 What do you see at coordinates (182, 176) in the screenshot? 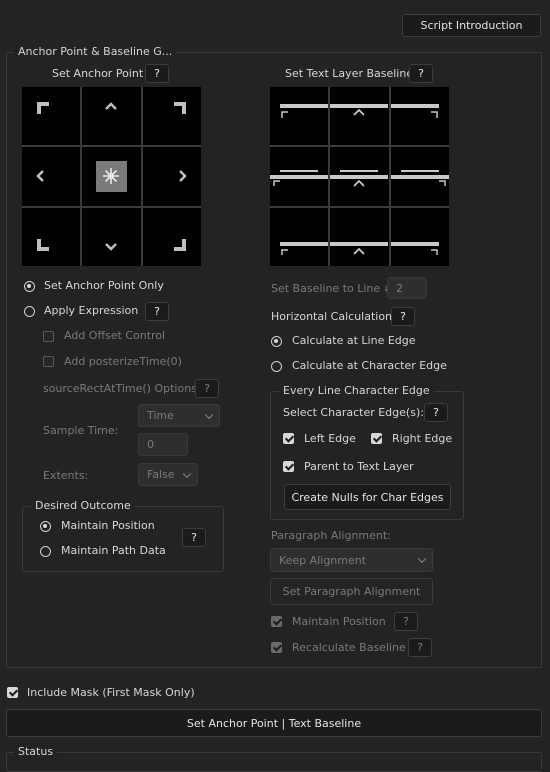
I see `chevron-right-icon` at bounding box center [182, 176].